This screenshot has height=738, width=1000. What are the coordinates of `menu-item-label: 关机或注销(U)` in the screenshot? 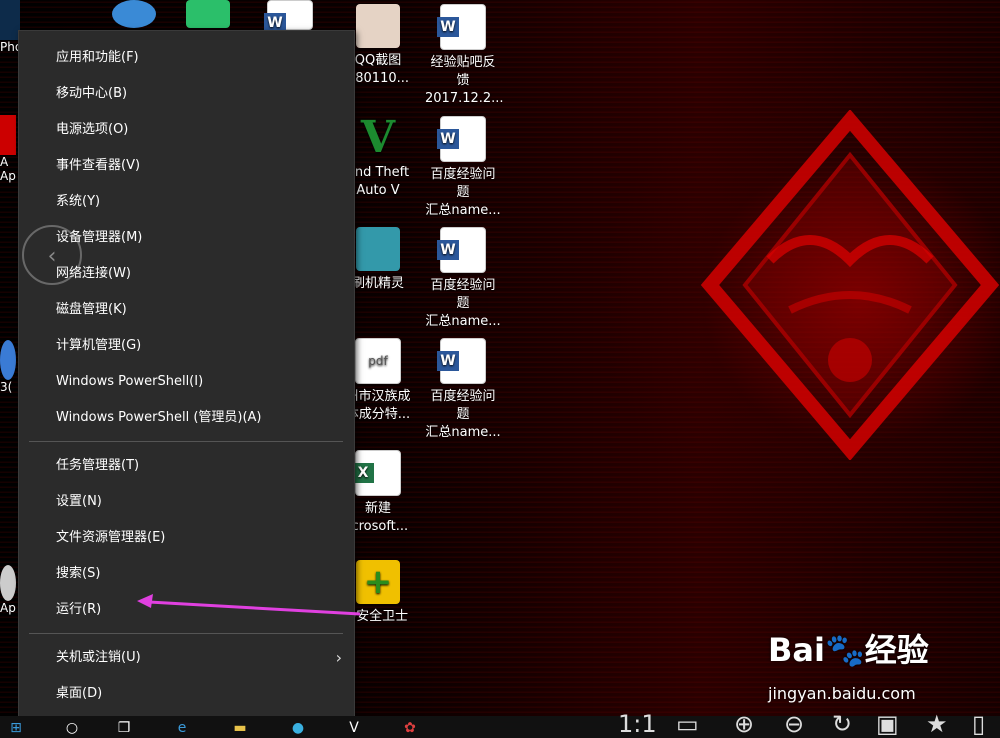 It's located at (98, 657).